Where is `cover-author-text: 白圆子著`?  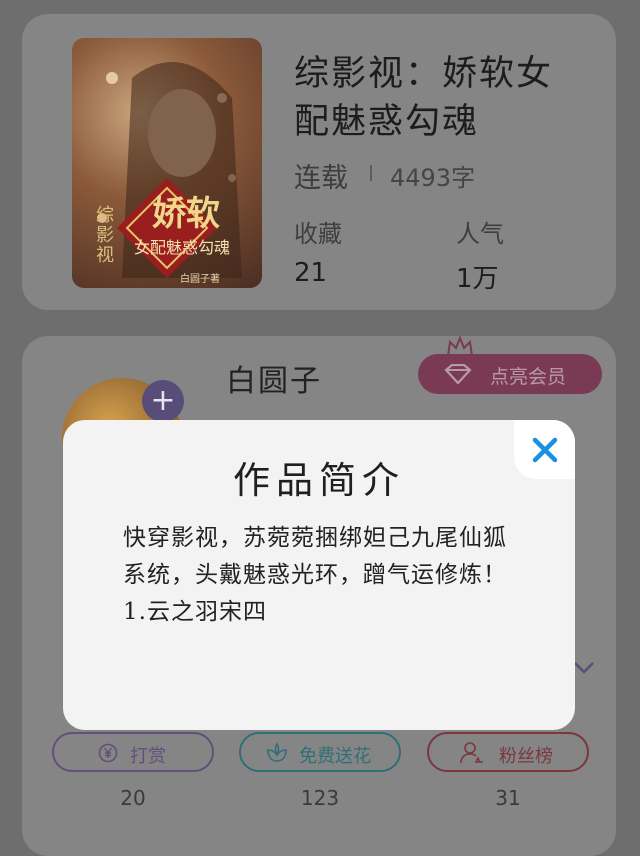
cover-author-text: 白圆子著 is located at coordinates (200, 279).